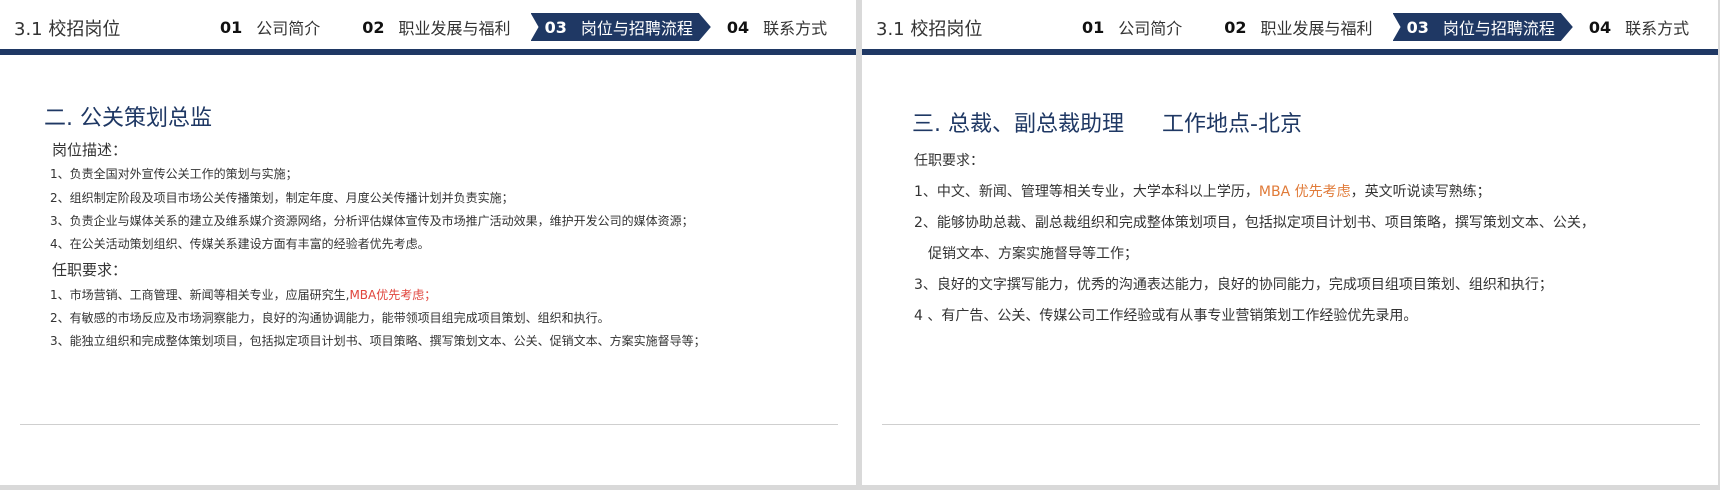 The height and width of the screenshot is (490, 1720). I want to click on work-location: 工作地点-北京, so click(1232, 124).